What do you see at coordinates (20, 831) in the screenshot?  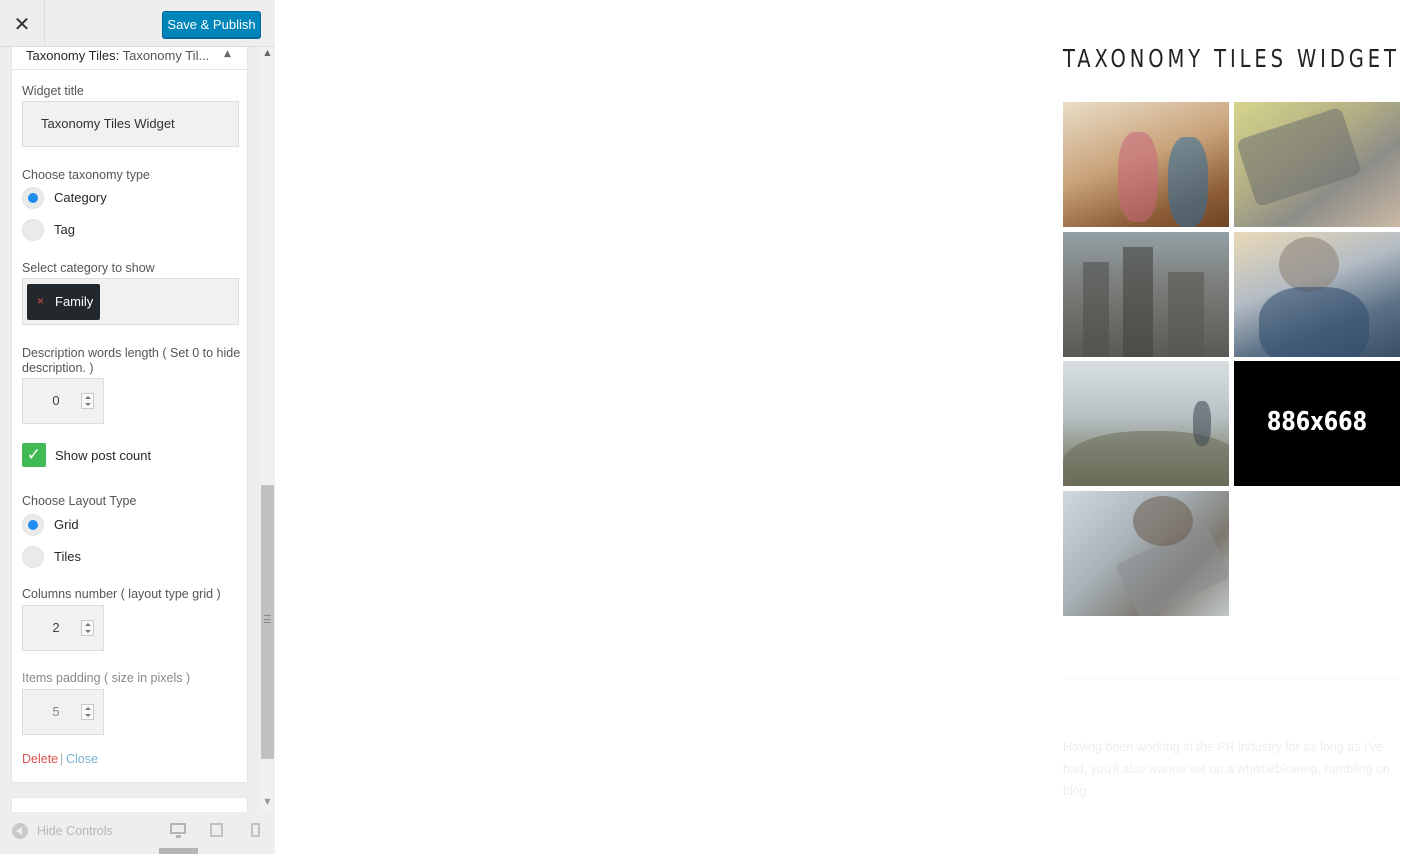 I see `hide-controls-icon` at bounding box center [20, 831].